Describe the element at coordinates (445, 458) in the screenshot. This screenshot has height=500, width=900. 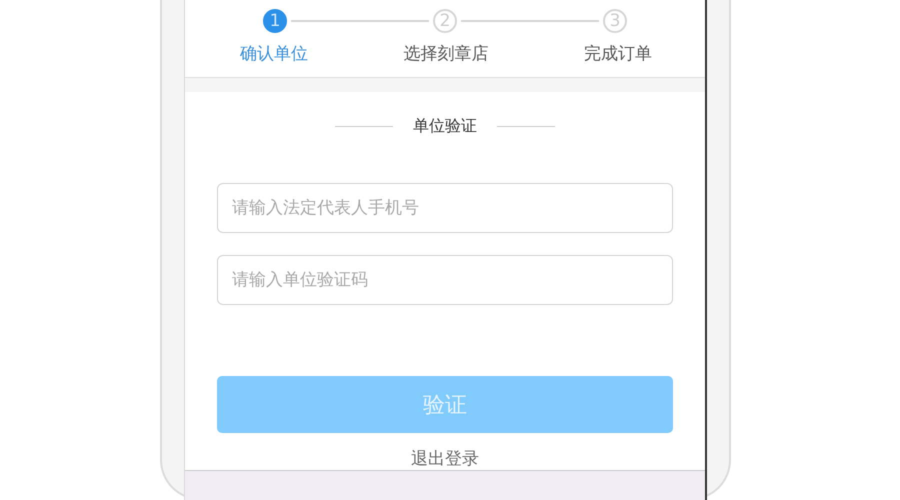
I see `logout-link: 退出登录` at that location.